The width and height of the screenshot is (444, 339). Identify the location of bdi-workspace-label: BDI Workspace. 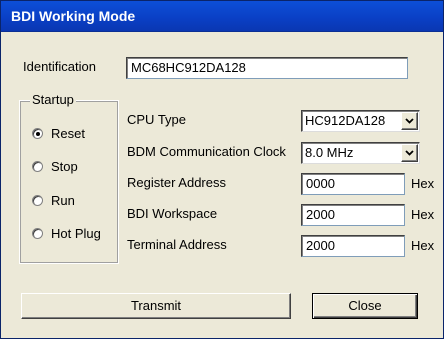
(172, 213).